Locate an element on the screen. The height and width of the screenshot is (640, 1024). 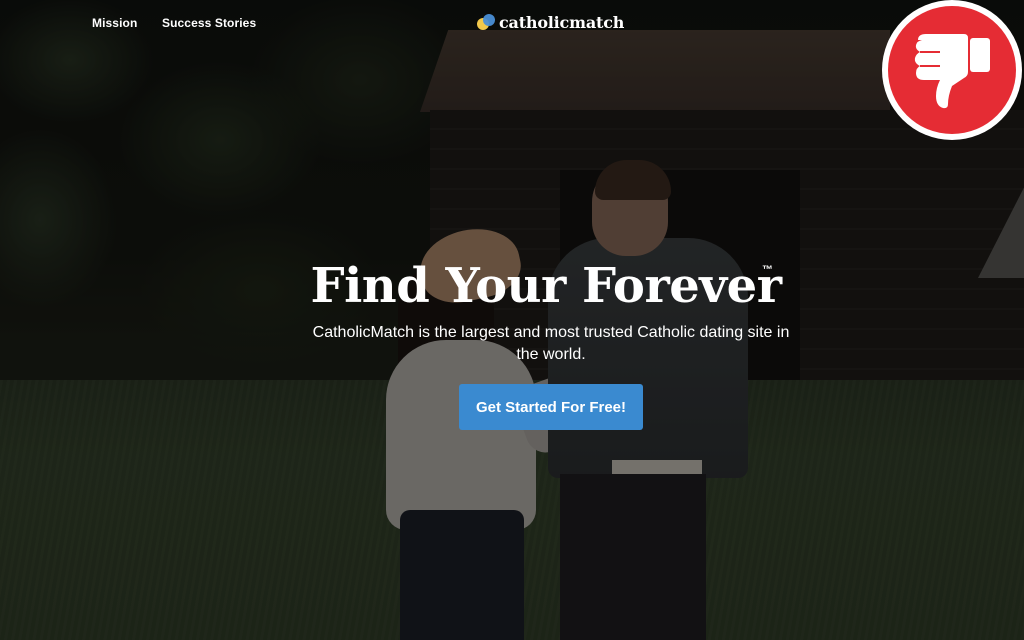
hero-title: Find Your Forever is located at coordinates (546, 286).